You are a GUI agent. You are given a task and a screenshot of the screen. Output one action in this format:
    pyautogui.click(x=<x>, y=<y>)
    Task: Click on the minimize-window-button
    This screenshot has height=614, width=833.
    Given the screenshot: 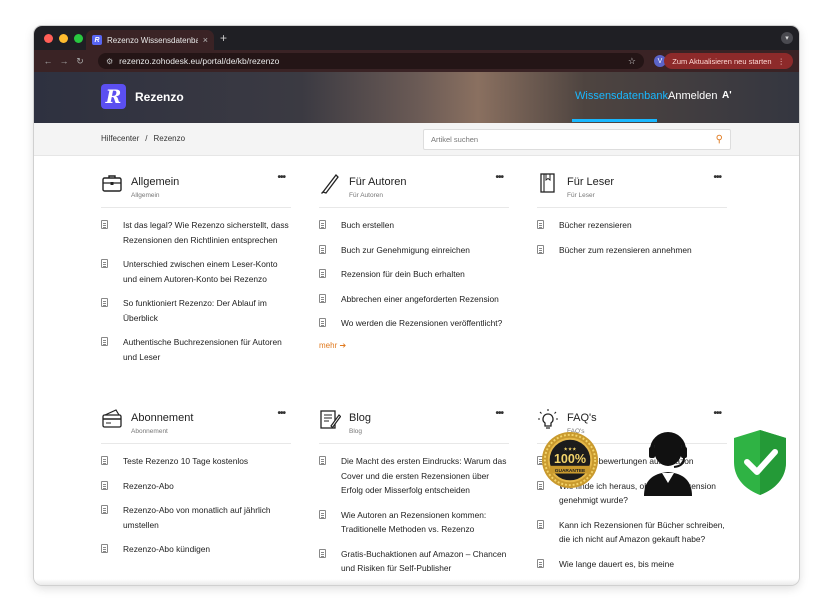 What is the action you would take?
    pyautogui.click(x=63, y=38)
    